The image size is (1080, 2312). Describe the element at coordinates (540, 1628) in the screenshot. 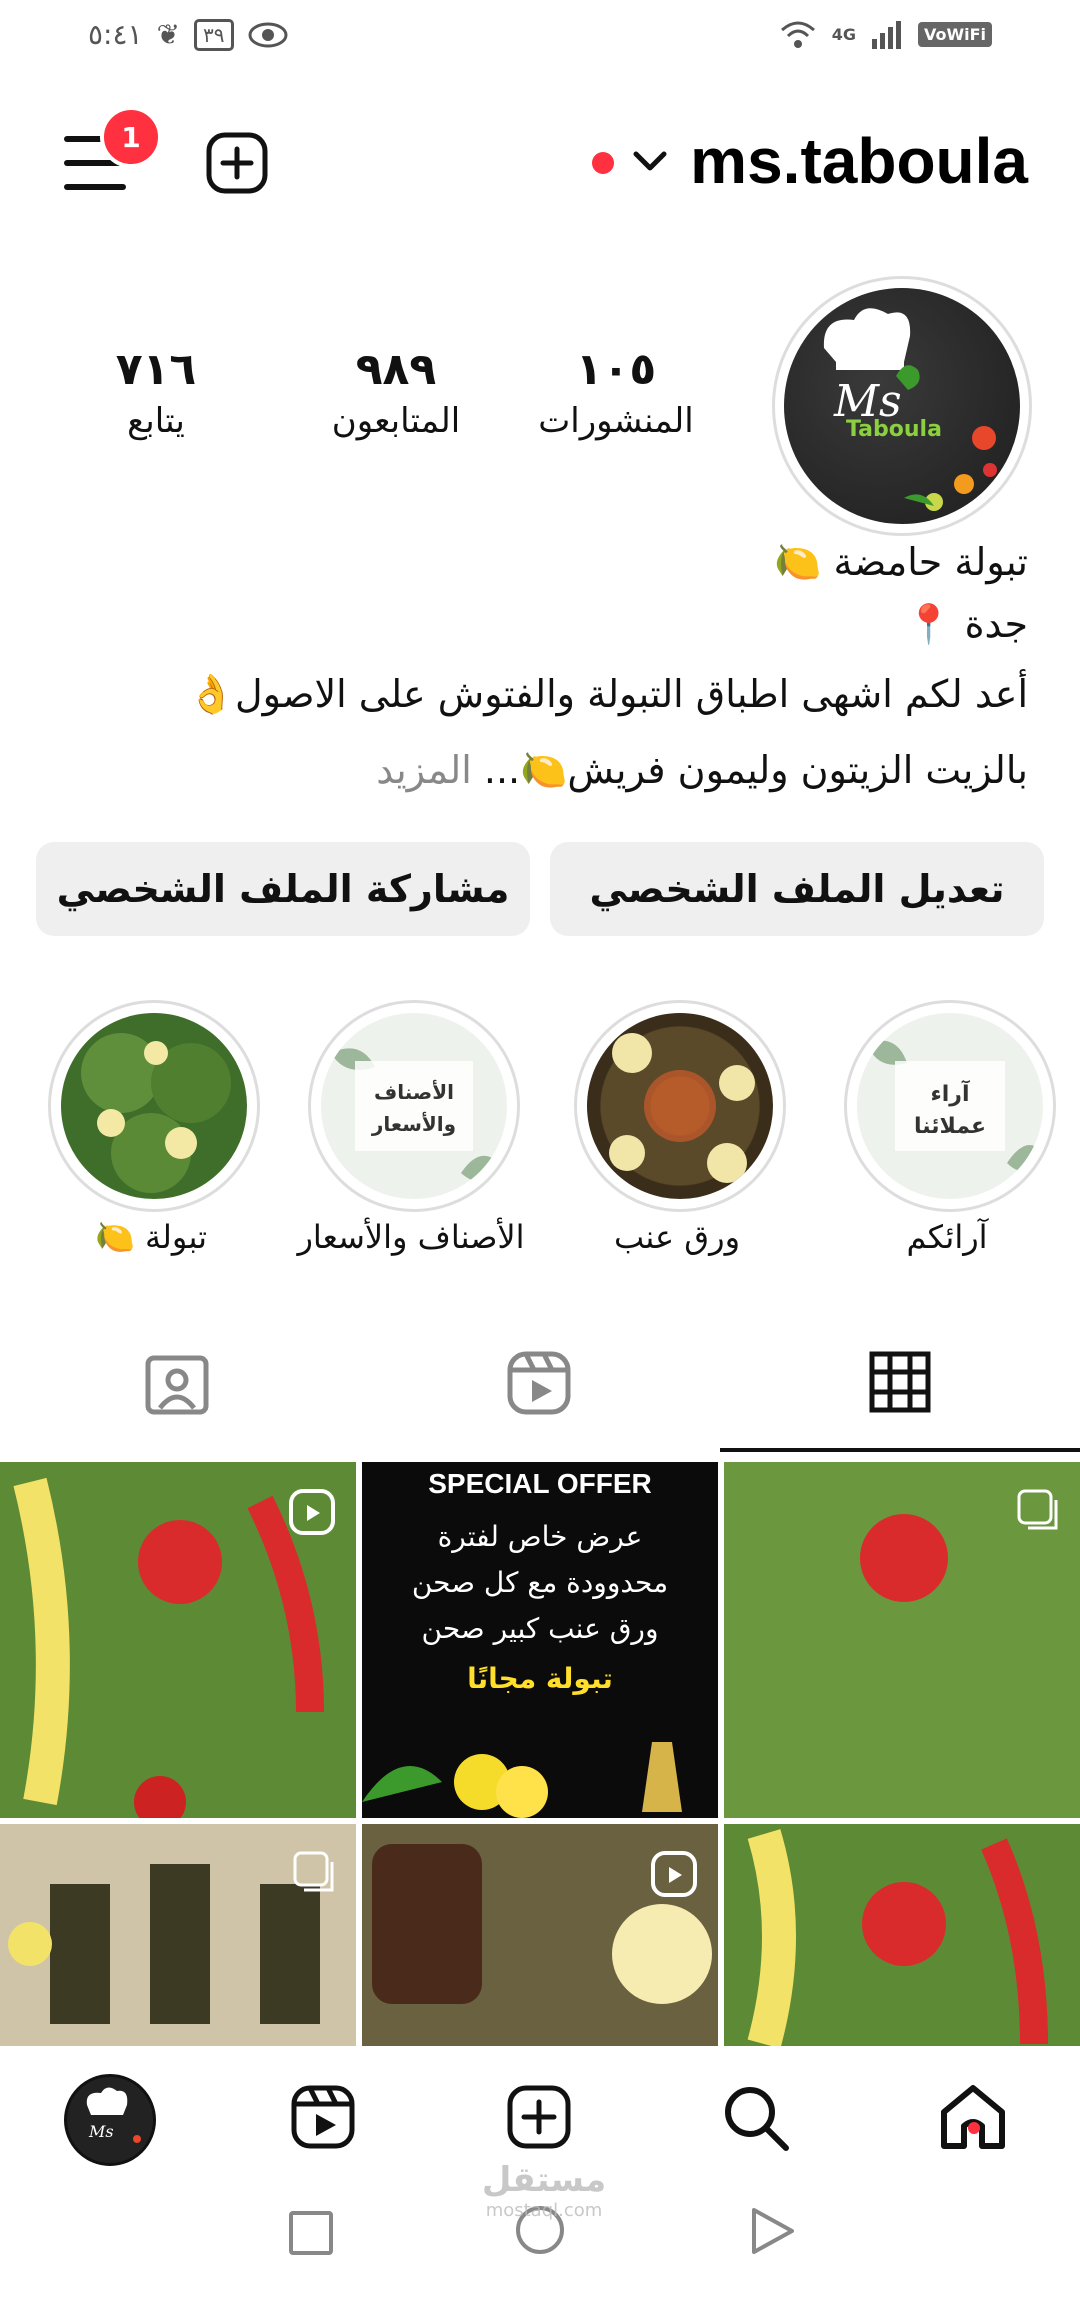

I see `offer-line-3: ورق عنب كبير صحن` at that location.